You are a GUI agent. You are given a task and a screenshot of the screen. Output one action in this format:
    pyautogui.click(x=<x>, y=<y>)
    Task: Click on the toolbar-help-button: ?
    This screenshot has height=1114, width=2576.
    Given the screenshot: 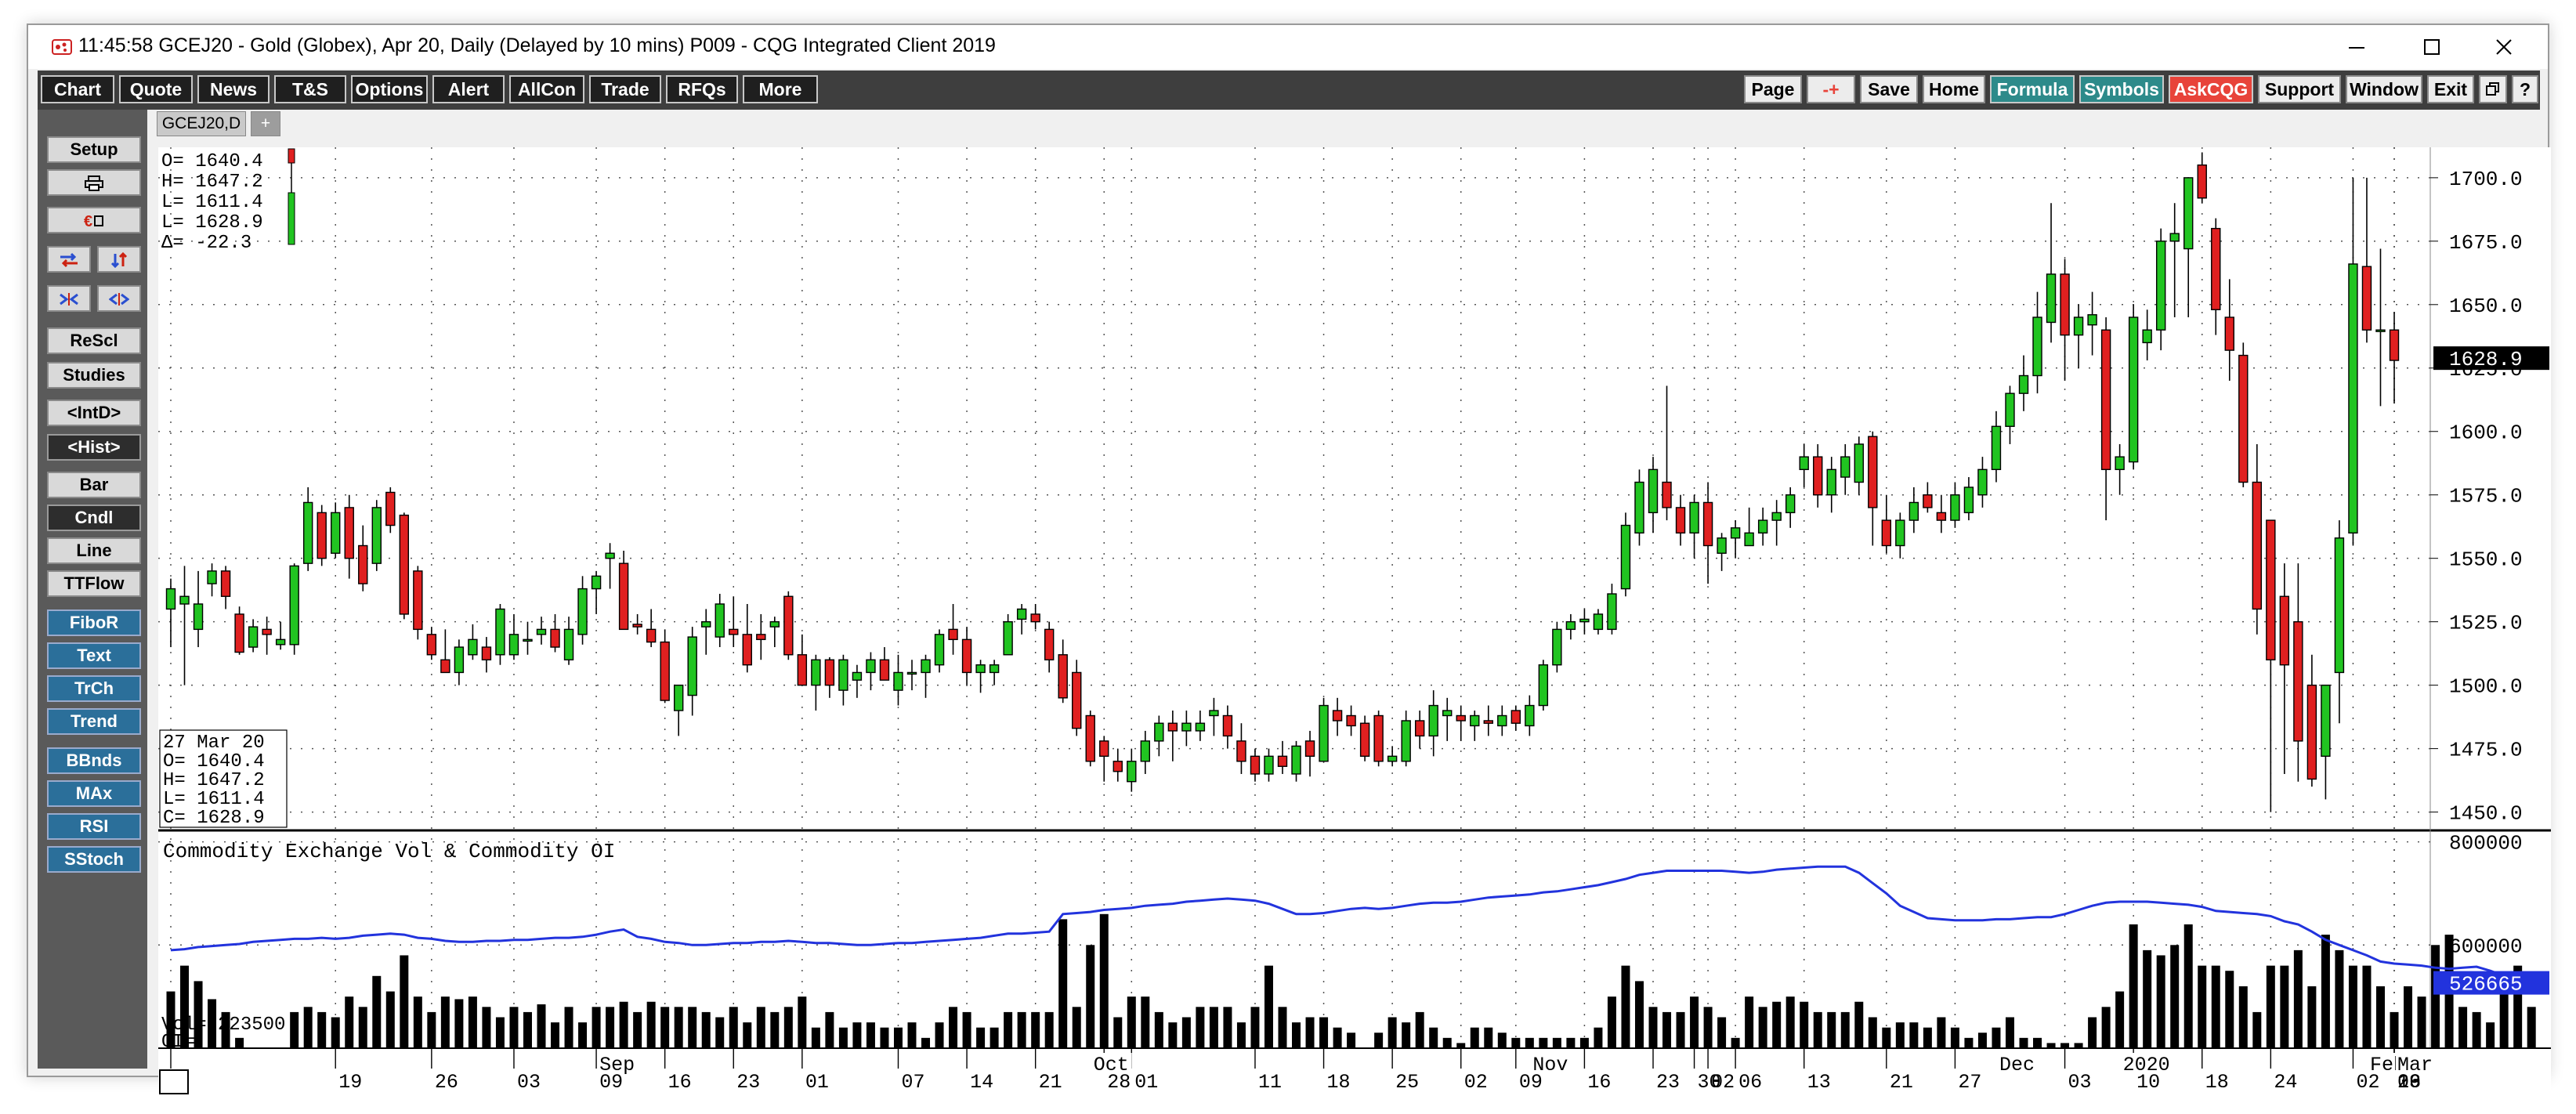 What is the action you would take?
    pyautogui.click(x=2525, y=89)
    